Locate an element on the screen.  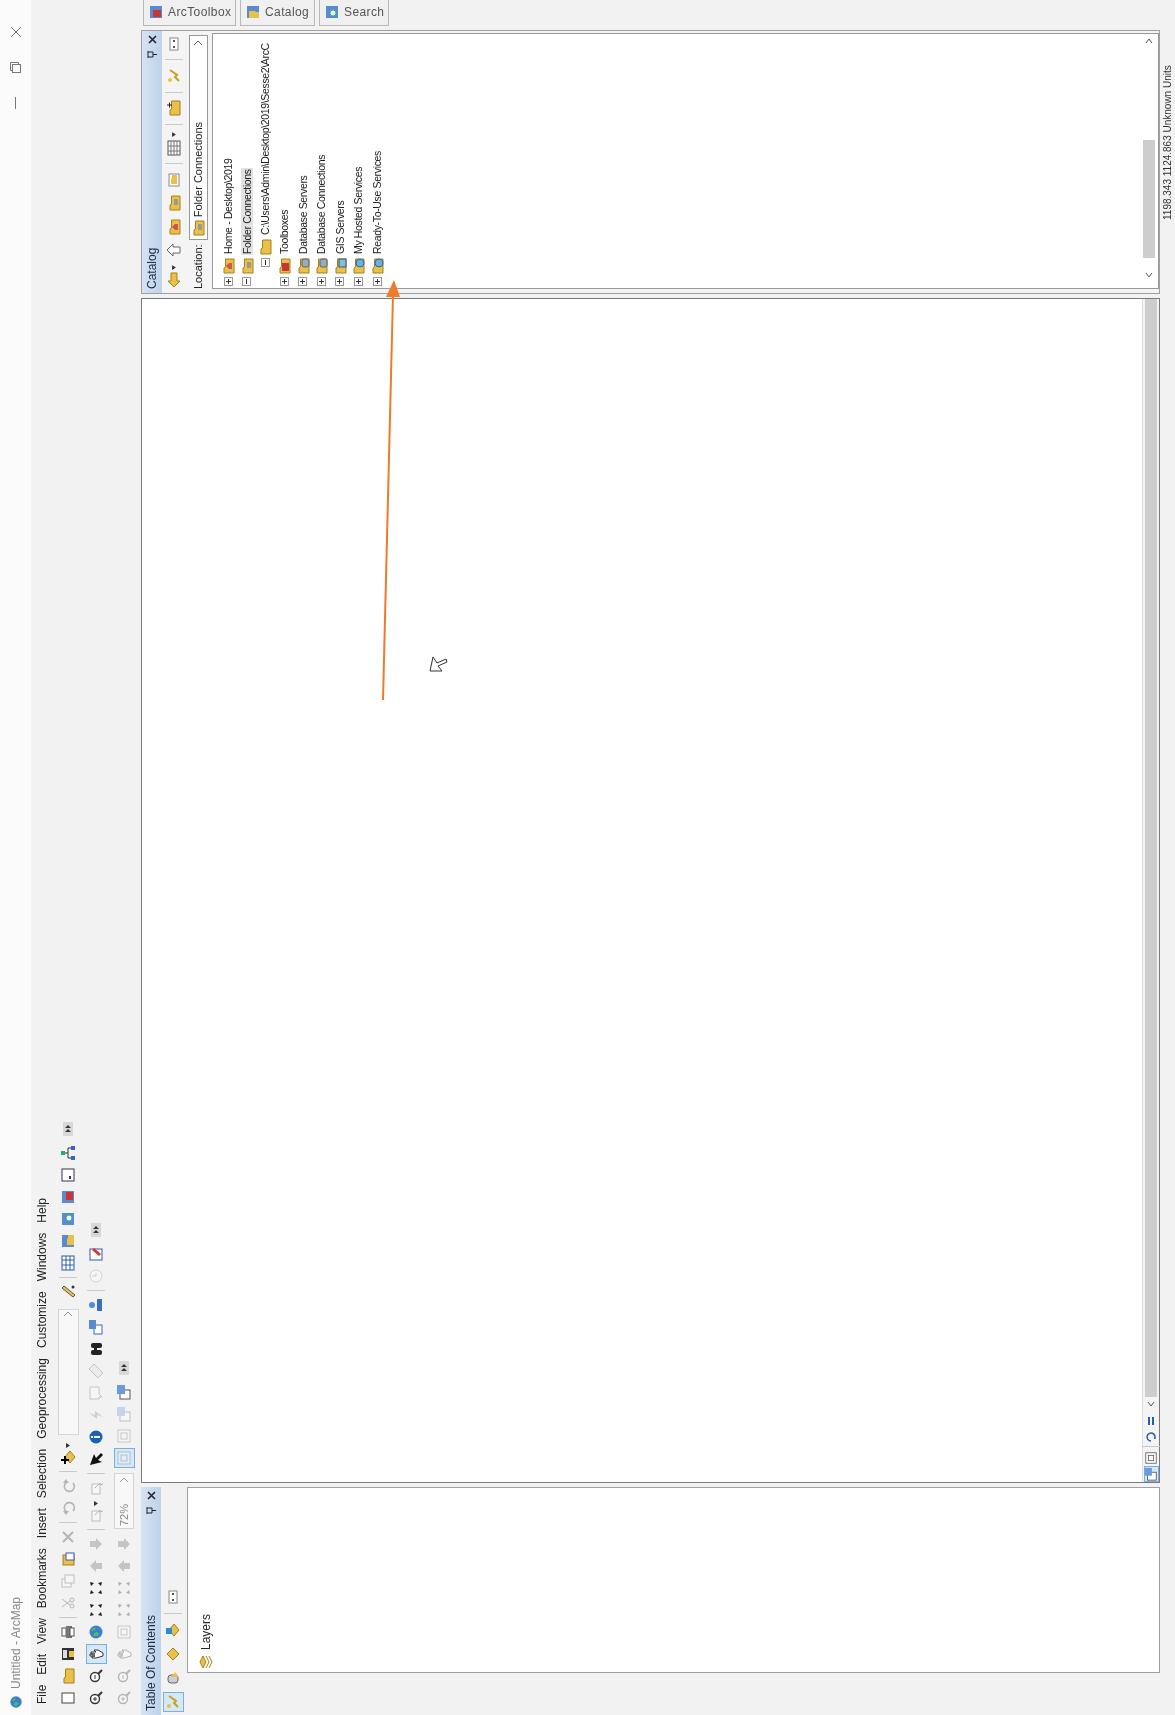
menu-item: Selection is located at coordinates (42, 1473).